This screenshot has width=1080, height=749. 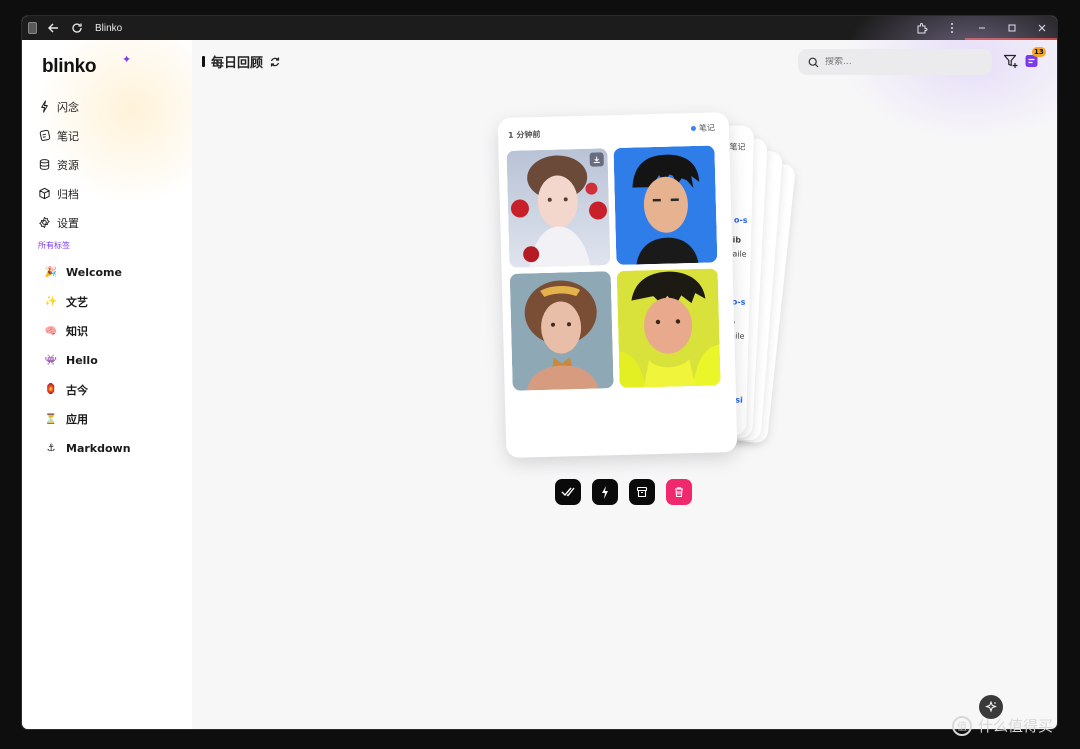 What do you see at coordinates (68, 107) in the screenshot?
I see `nav-item-label: 闪念` at bounding box center [68, 107].